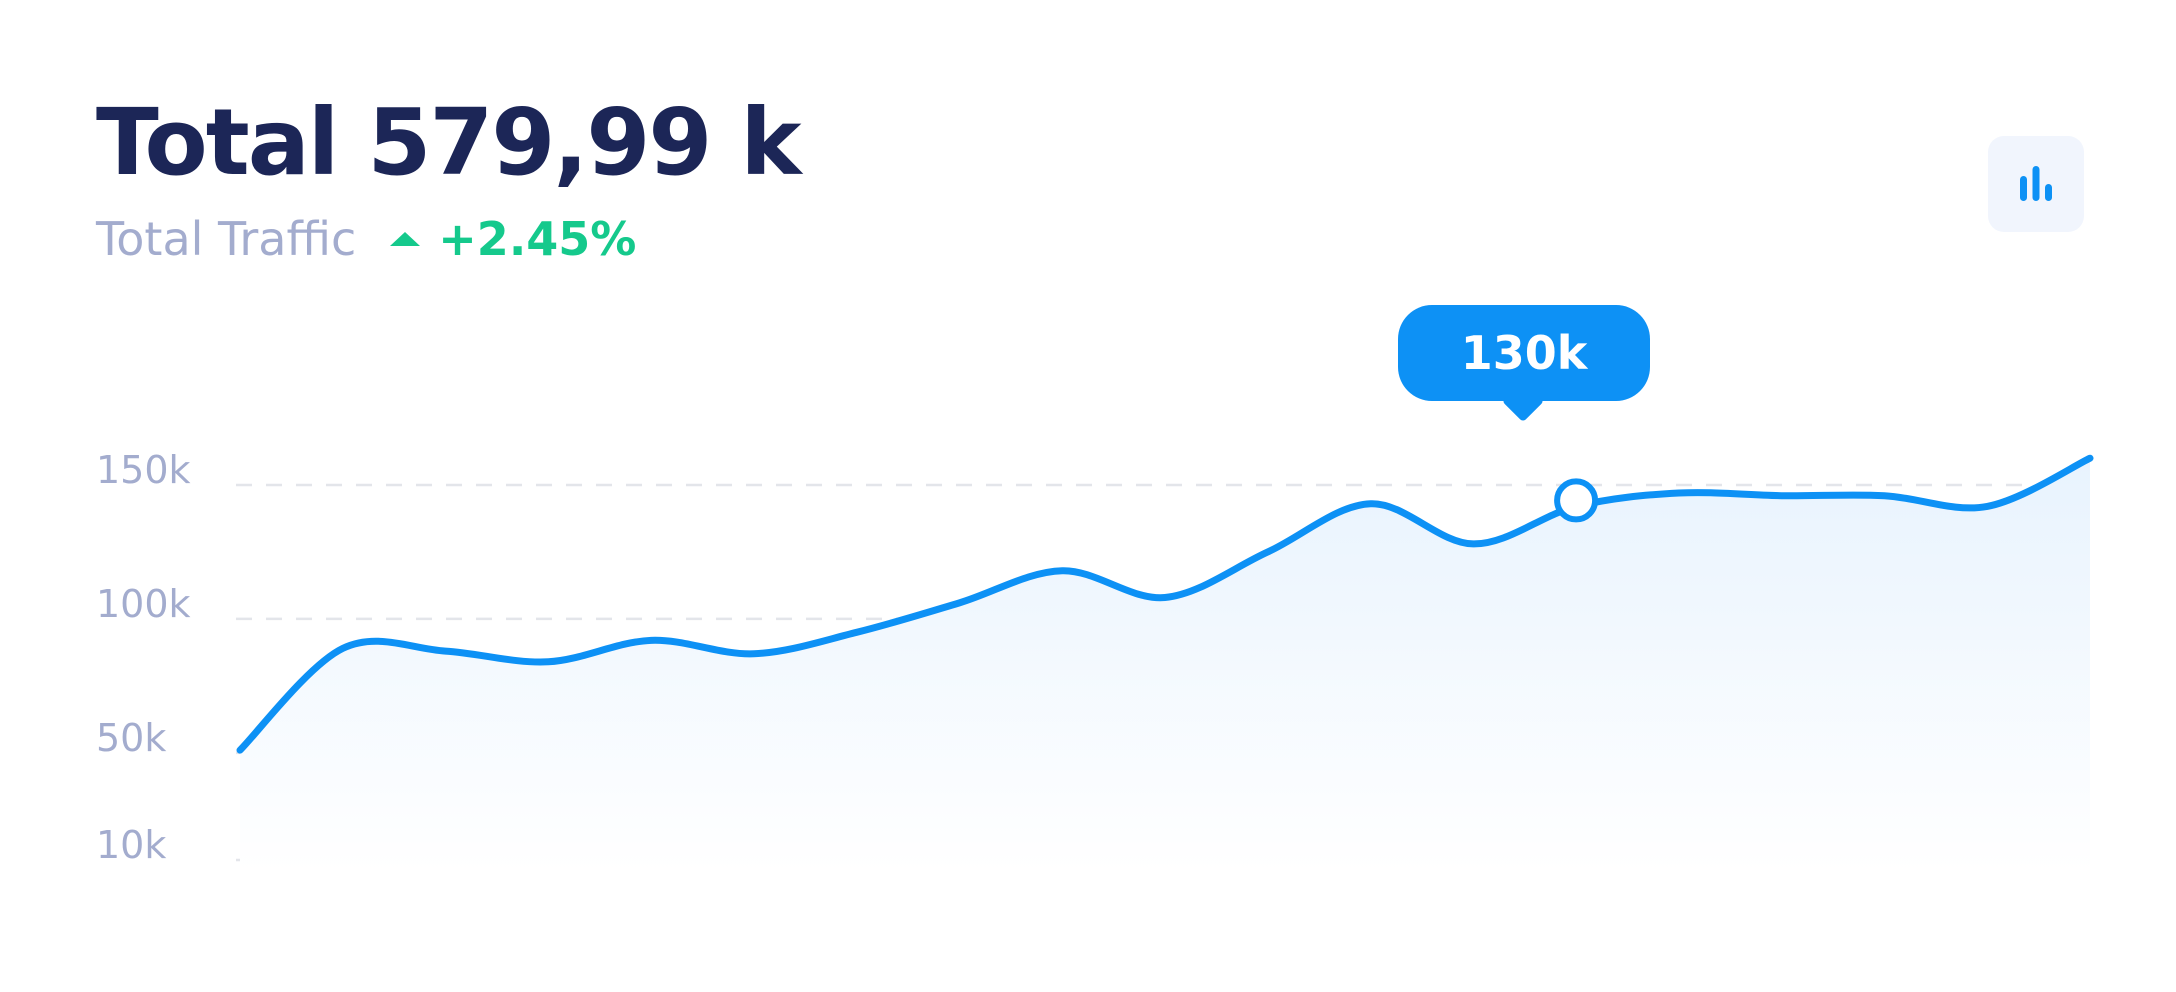 This screenshot has height=992, width=2176. Describe the element at coordinates (143, 470) in the screenshot. I see `y-tick-label: 150k` at that location.